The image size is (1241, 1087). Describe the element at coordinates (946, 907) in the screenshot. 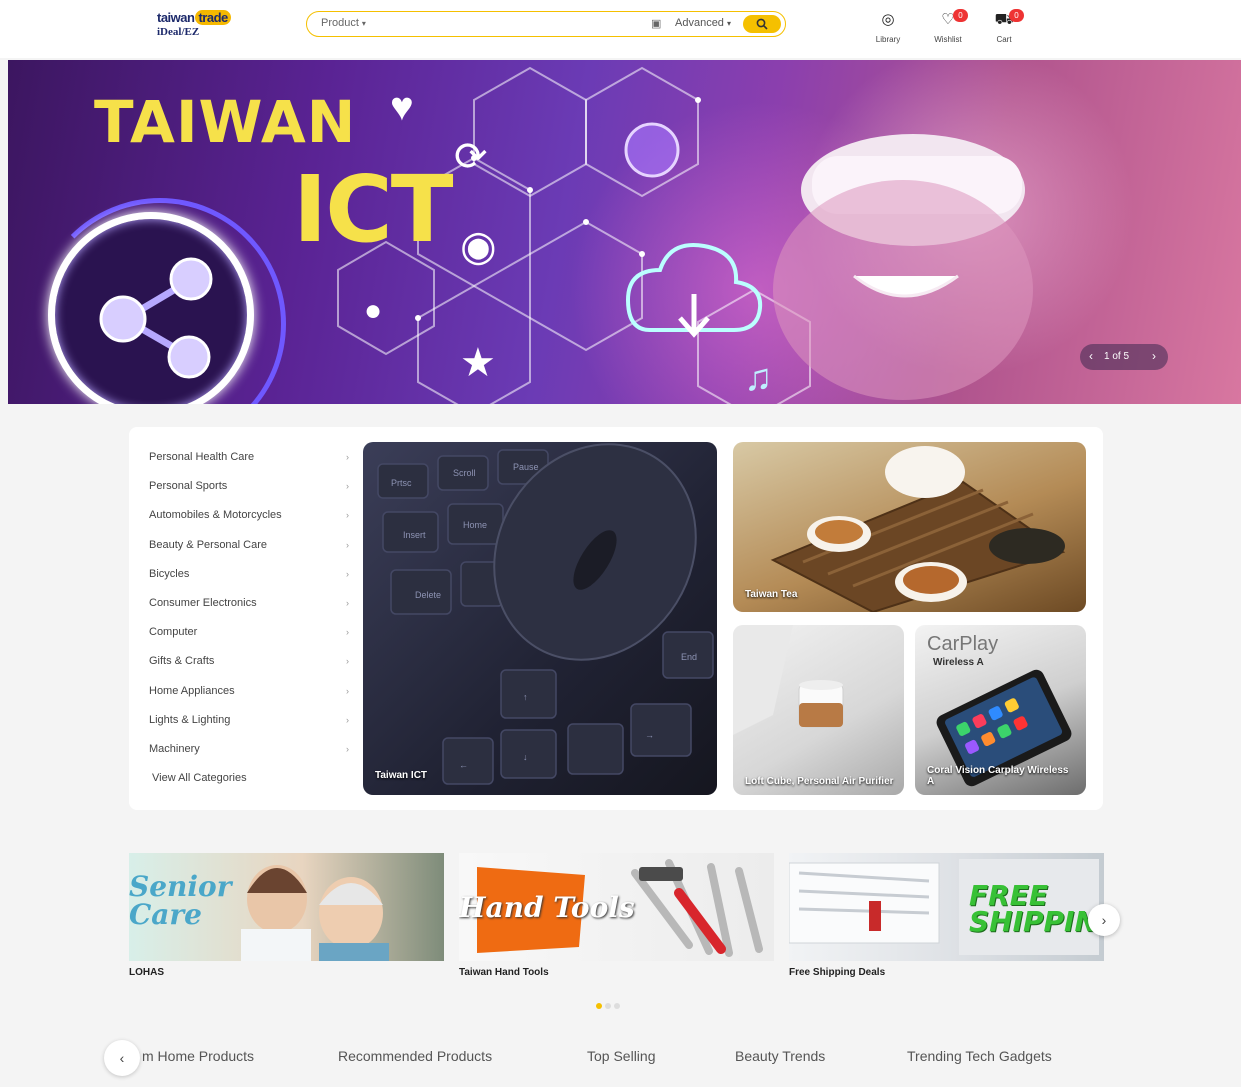

I see `promo-free-shipping: FREE SHIPPING` at that location.